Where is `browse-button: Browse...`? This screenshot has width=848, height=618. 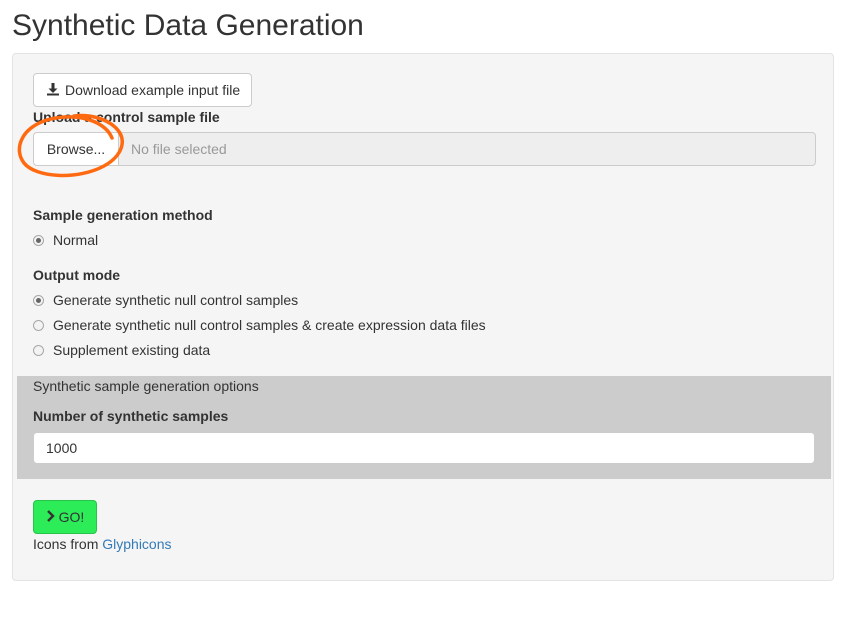
browse-button: Browse... is located at coordinates (76, 149).